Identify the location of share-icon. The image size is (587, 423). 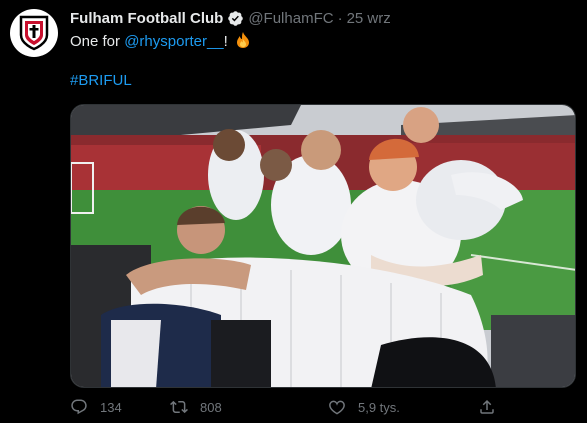
(487, 406).